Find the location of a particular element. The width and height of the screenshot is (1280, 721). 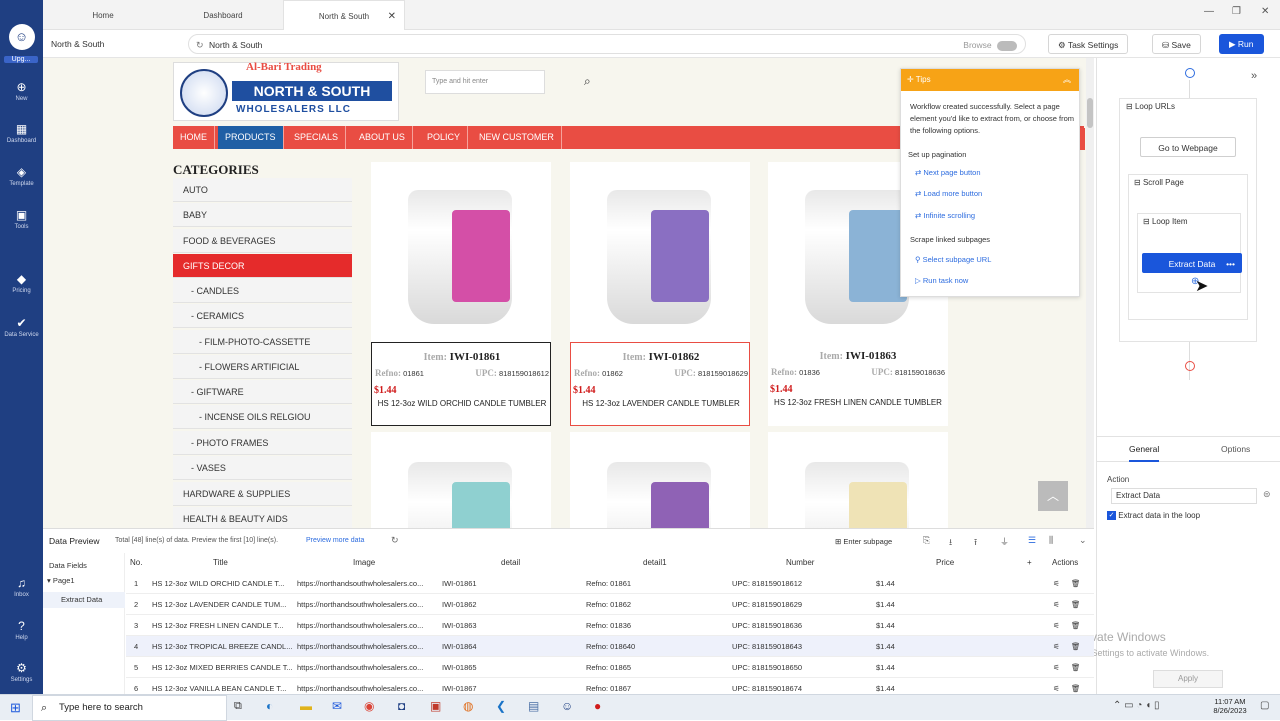

enter-subpage-button: ⊞ Enter subpage is located at coordinates (863, 541).